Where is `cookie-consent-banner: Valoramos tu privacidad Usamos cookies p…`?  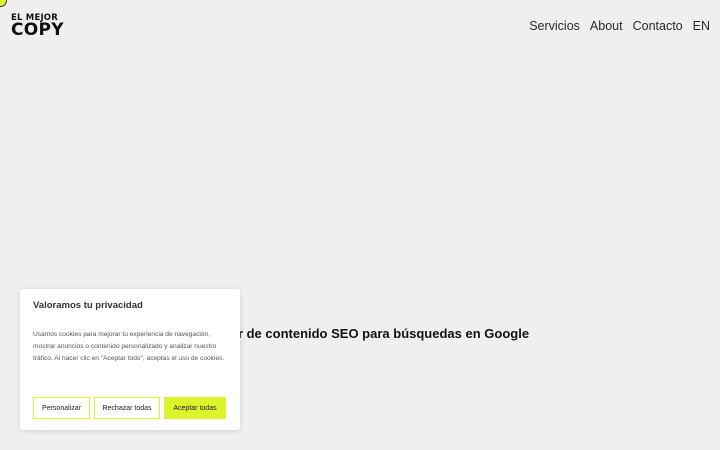
cookie-consent-banner: Valoramos tu privacidad Usamos cookies p… is located at coordinates (130, 359).